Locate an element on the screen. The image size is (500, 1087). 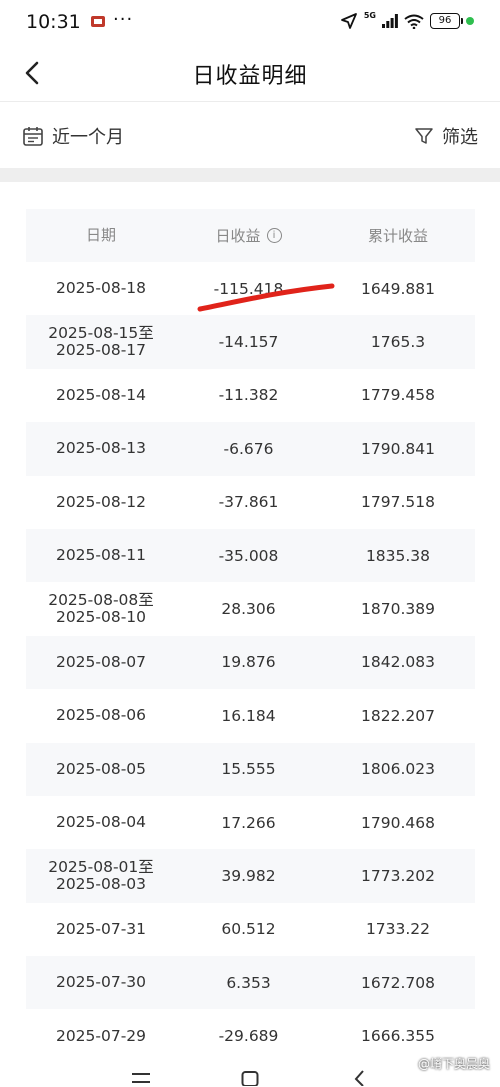
table-row: 2025-08-13 -6.676 1790.841 is located at coordinates (250, 449).